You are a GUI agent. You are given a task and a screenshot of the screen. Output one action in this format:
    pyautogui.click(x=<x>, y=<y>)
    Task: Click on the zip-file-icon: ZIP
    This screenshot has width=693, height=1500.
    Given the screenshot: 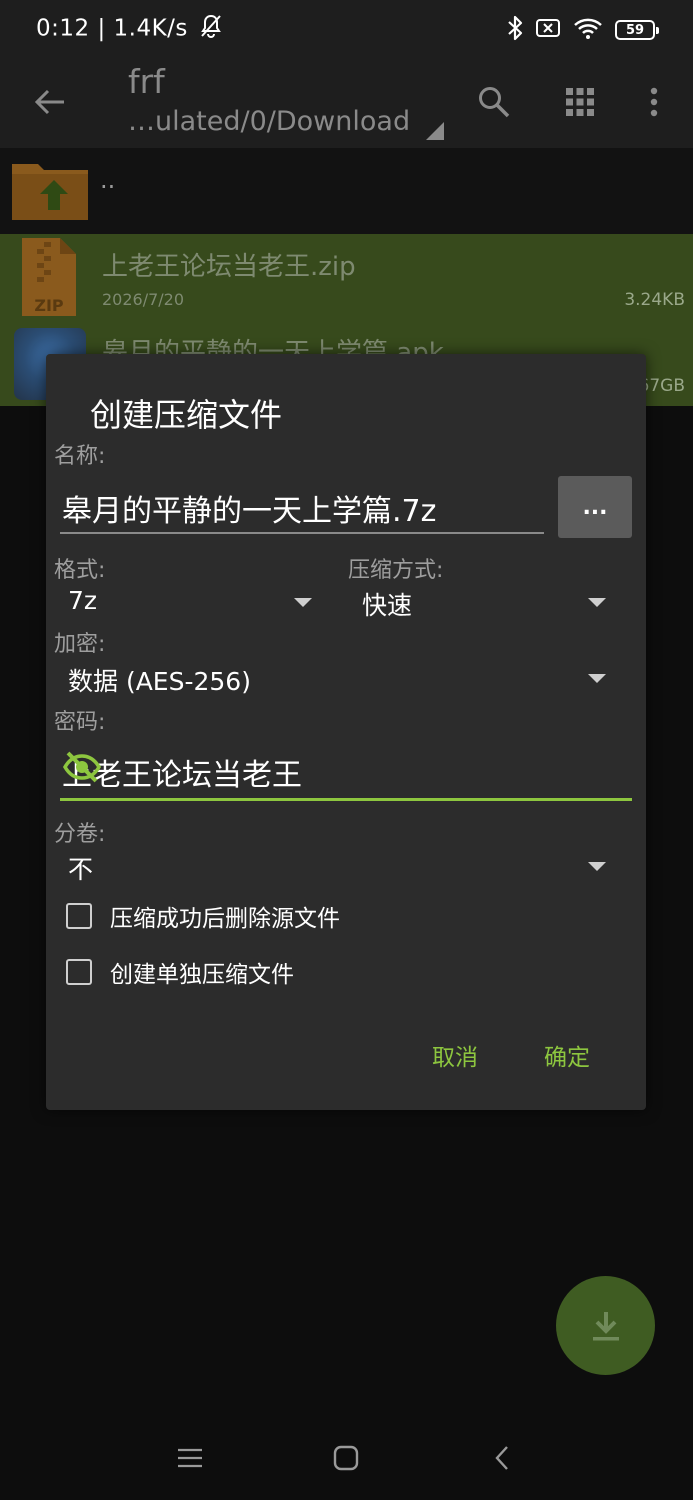 What is the action you would take?
    pyautogui.click(x=49, y=279)
    